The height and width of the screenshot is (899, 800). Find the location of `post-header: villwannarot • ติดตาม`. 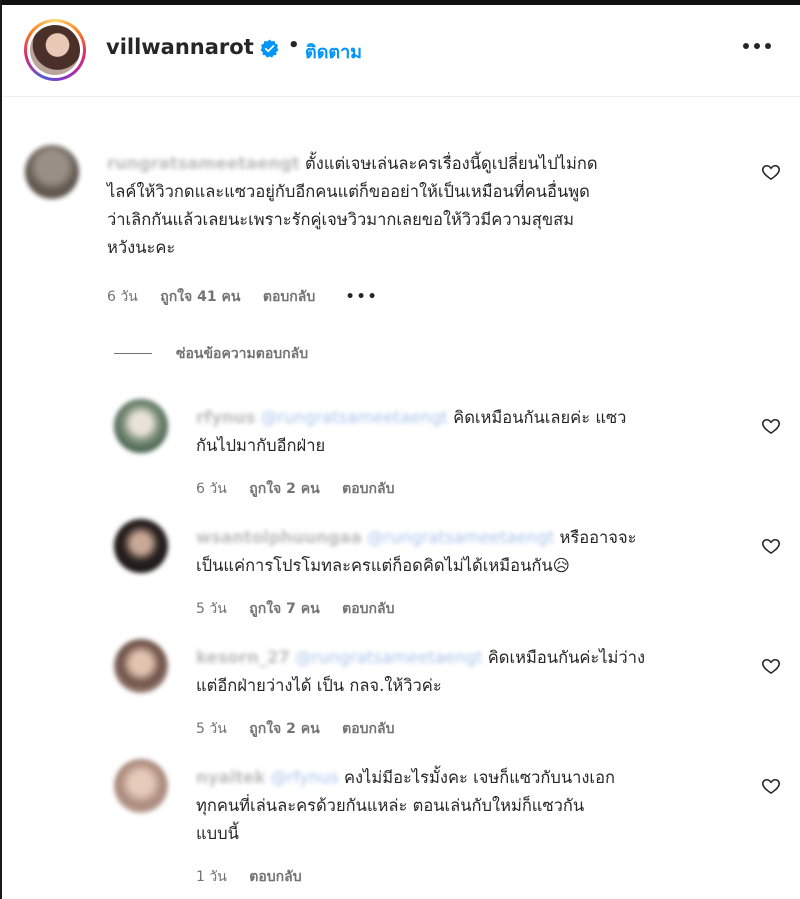

post-header: villwannarot • ติดตาม is located at coordinates (401, 51).